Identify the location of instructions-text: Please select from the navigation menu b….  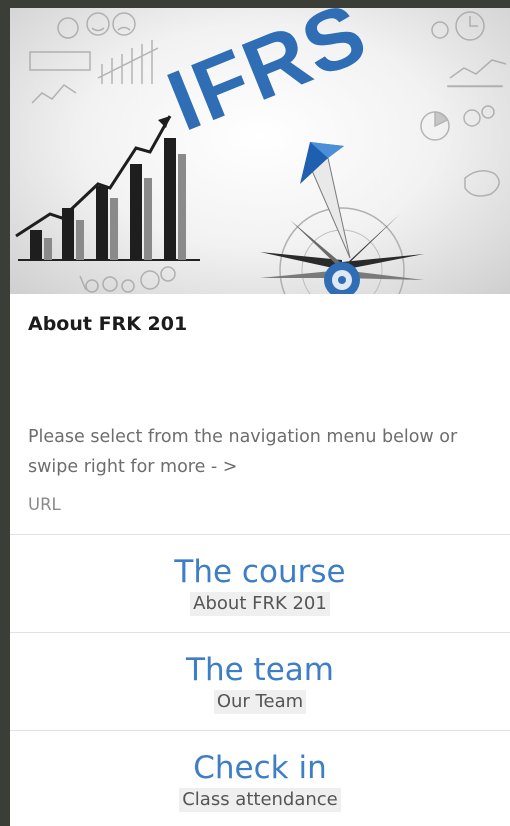
(243, 452).